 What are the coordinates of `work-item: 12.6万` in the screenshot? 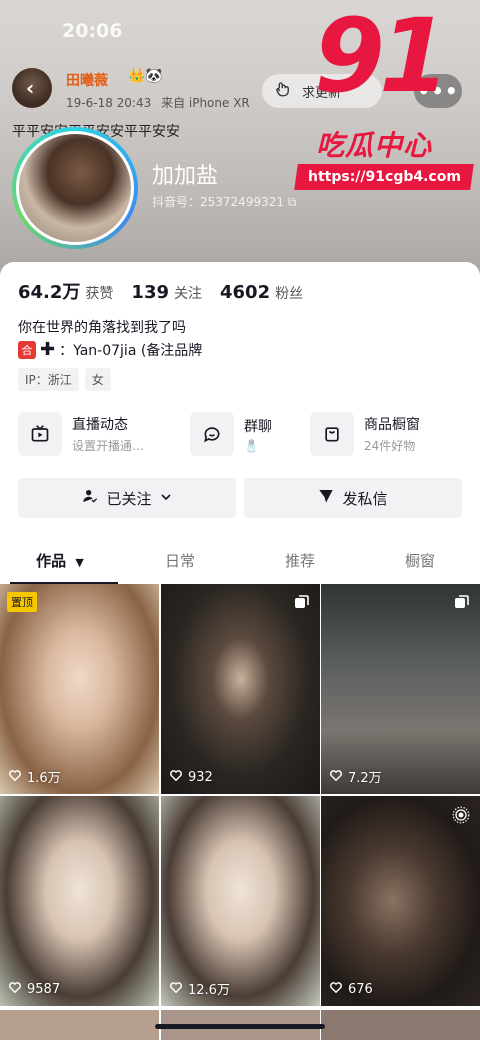 It's located at (240, 901).